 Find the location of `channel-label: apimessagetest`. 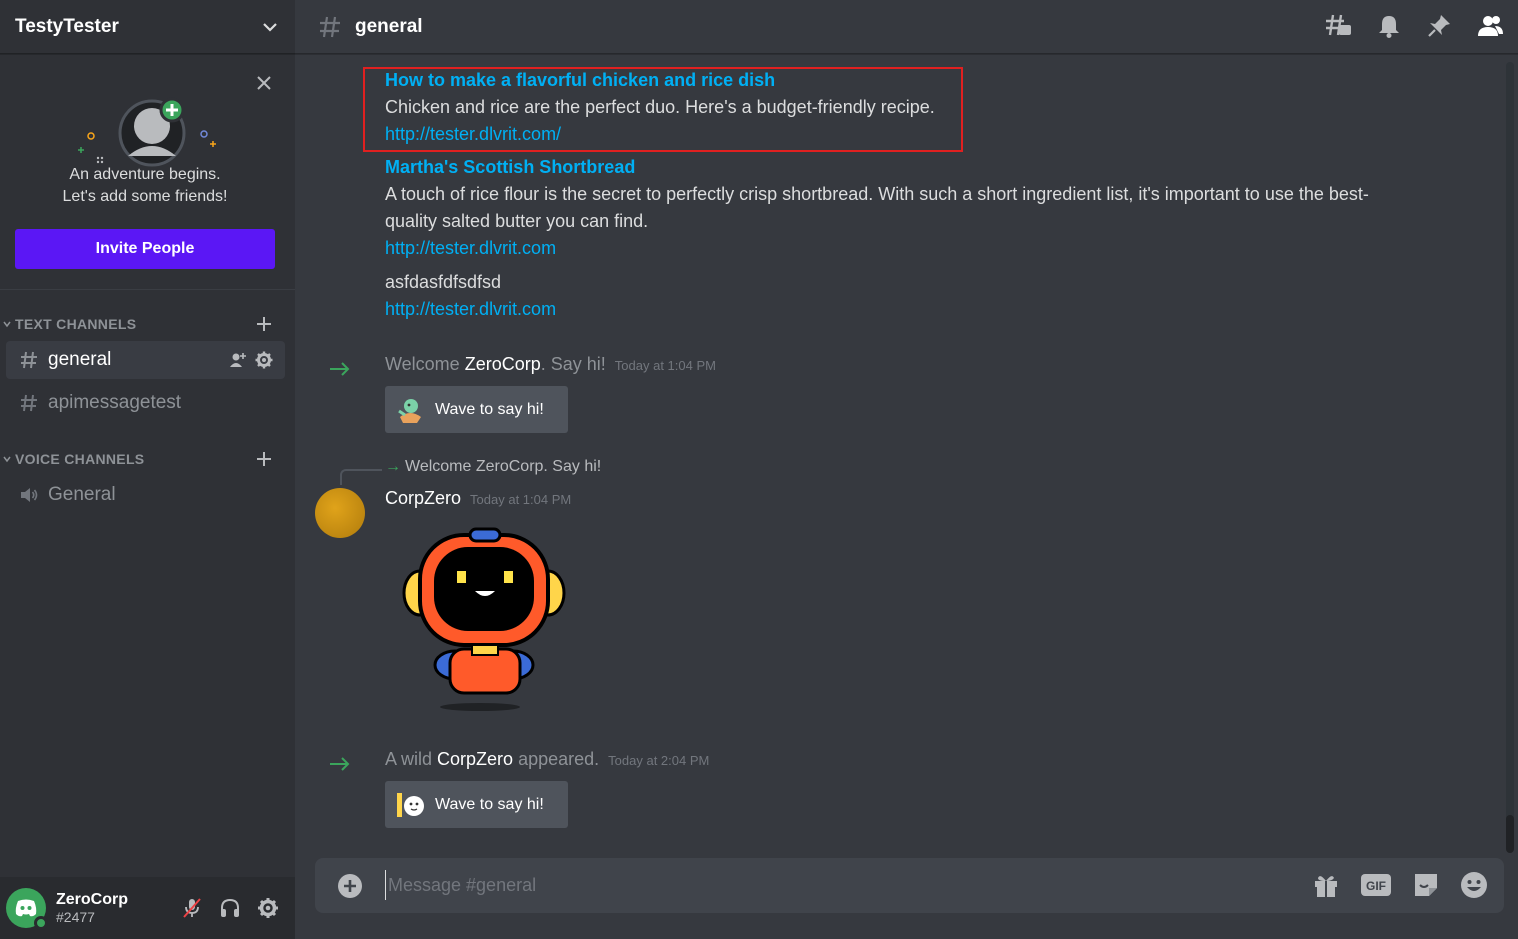

channel-label: apimessagetest is located at coordinates (115, 402).